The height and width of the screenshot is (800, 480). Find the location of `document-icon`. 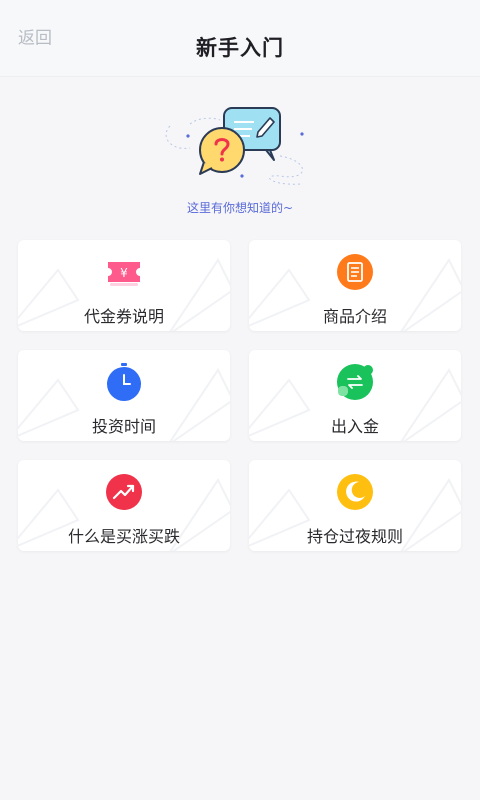

document-icon is located at coordinates (355, 272).